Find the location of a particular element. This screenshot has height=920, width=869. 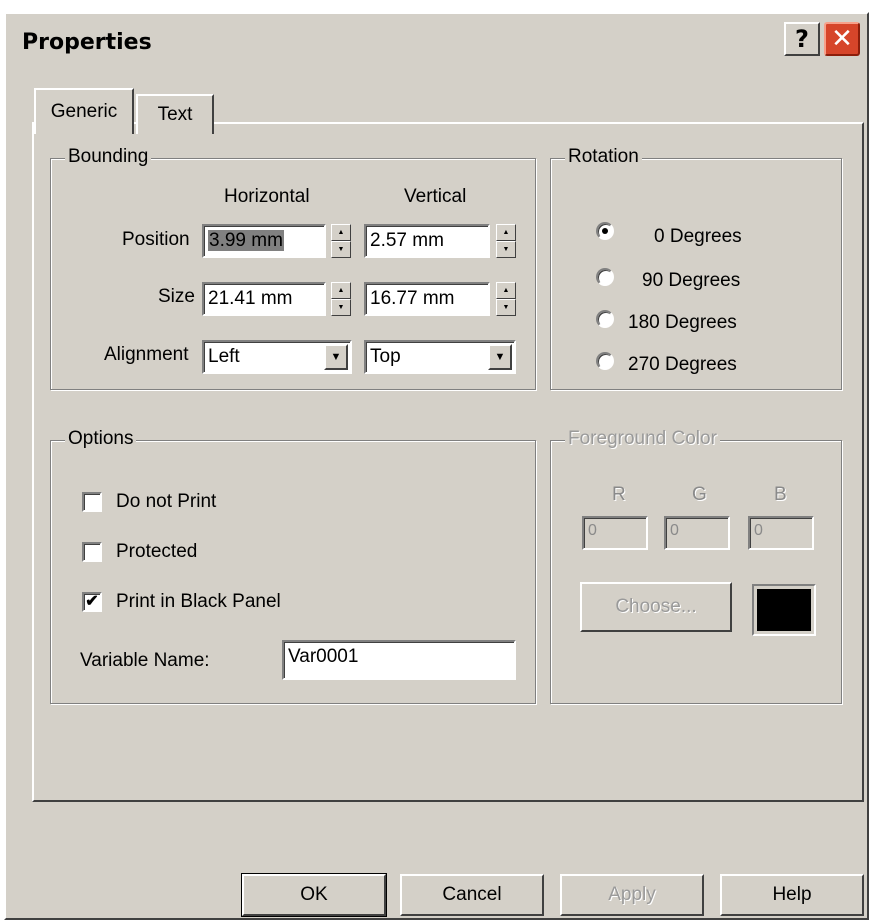

position-vertical-spinner: ▲ ▼ is located at coordinates (506, 241).